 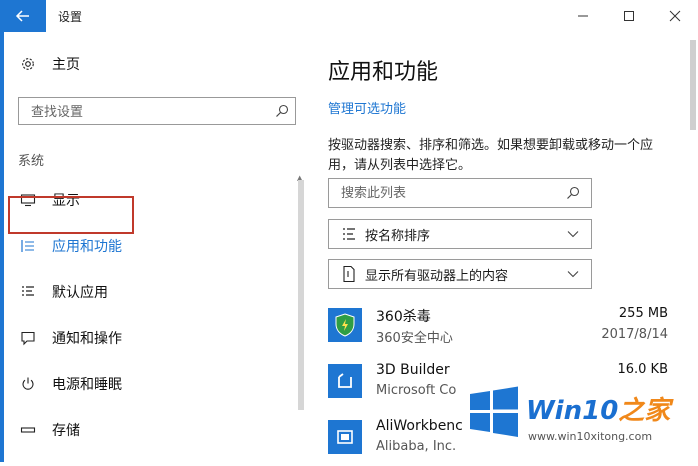 What do you see at coordinates (451, 193) in the screenshot?
I see `app-list-search-input` at bounding box center [451, 193].